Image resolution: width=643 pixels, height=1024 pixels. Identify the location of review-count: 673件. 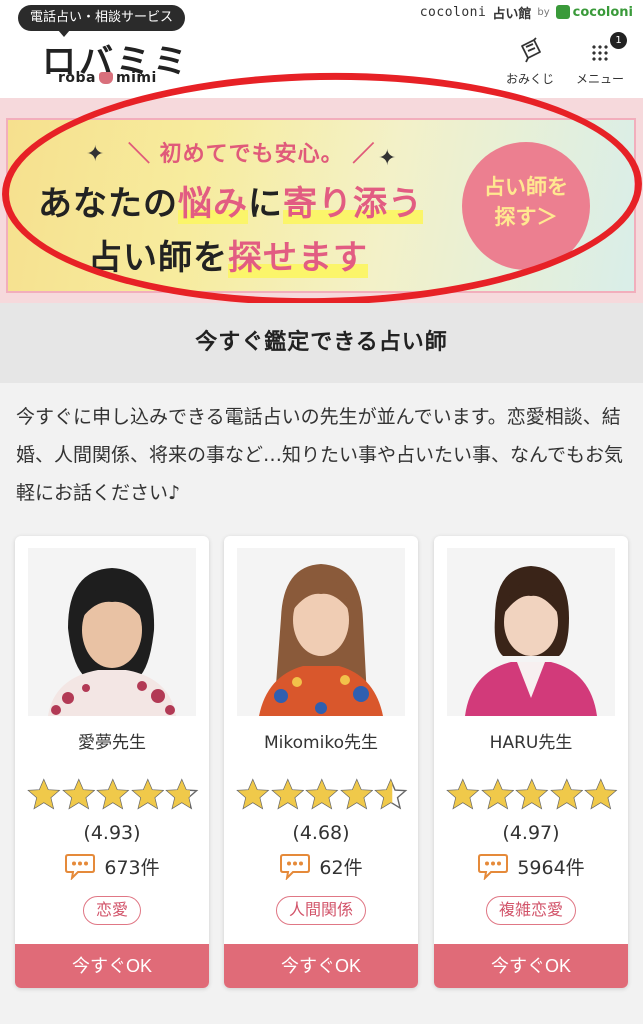
(112, 866).